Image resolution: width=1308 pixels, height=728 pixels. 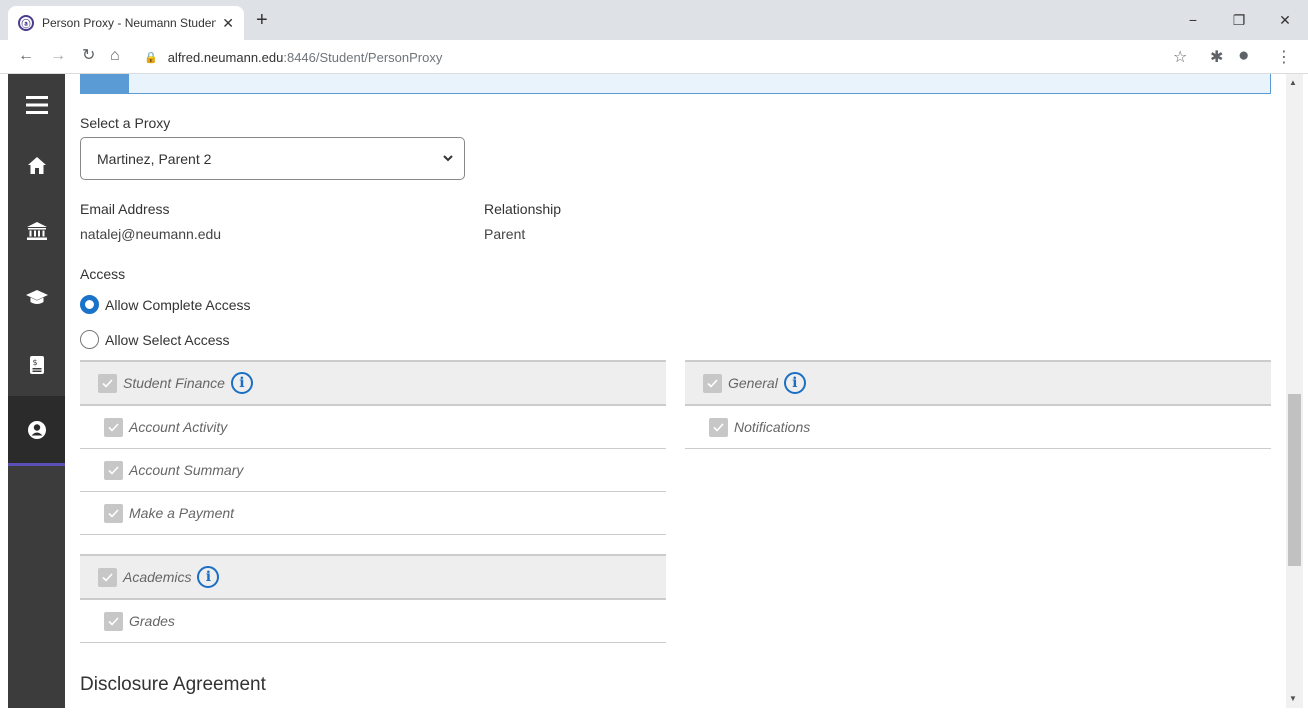 I want to click on close-window-icon: ✕, so click(x=1285, y=20).